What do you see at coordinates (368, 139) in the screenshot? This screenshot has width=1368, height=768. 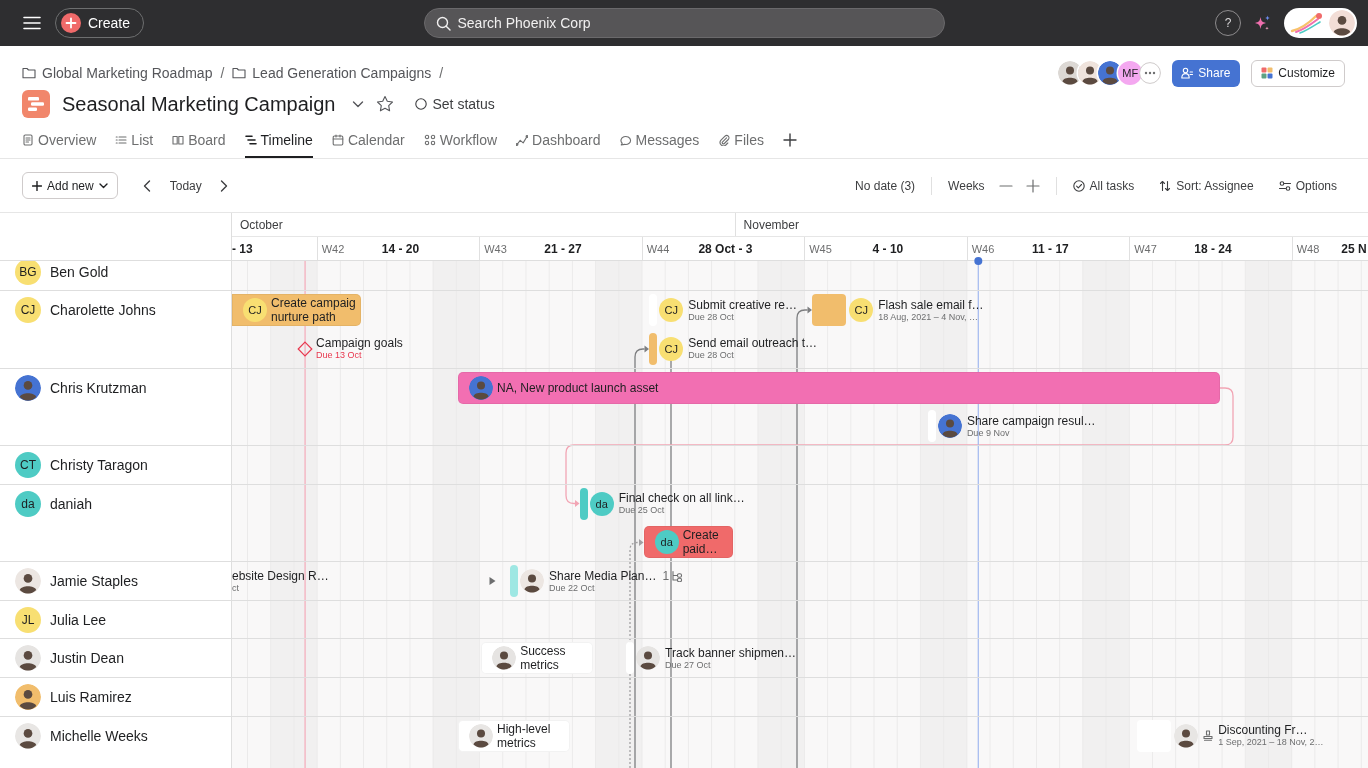 I see `tab: Calendar` at bounding box center [368, 139].